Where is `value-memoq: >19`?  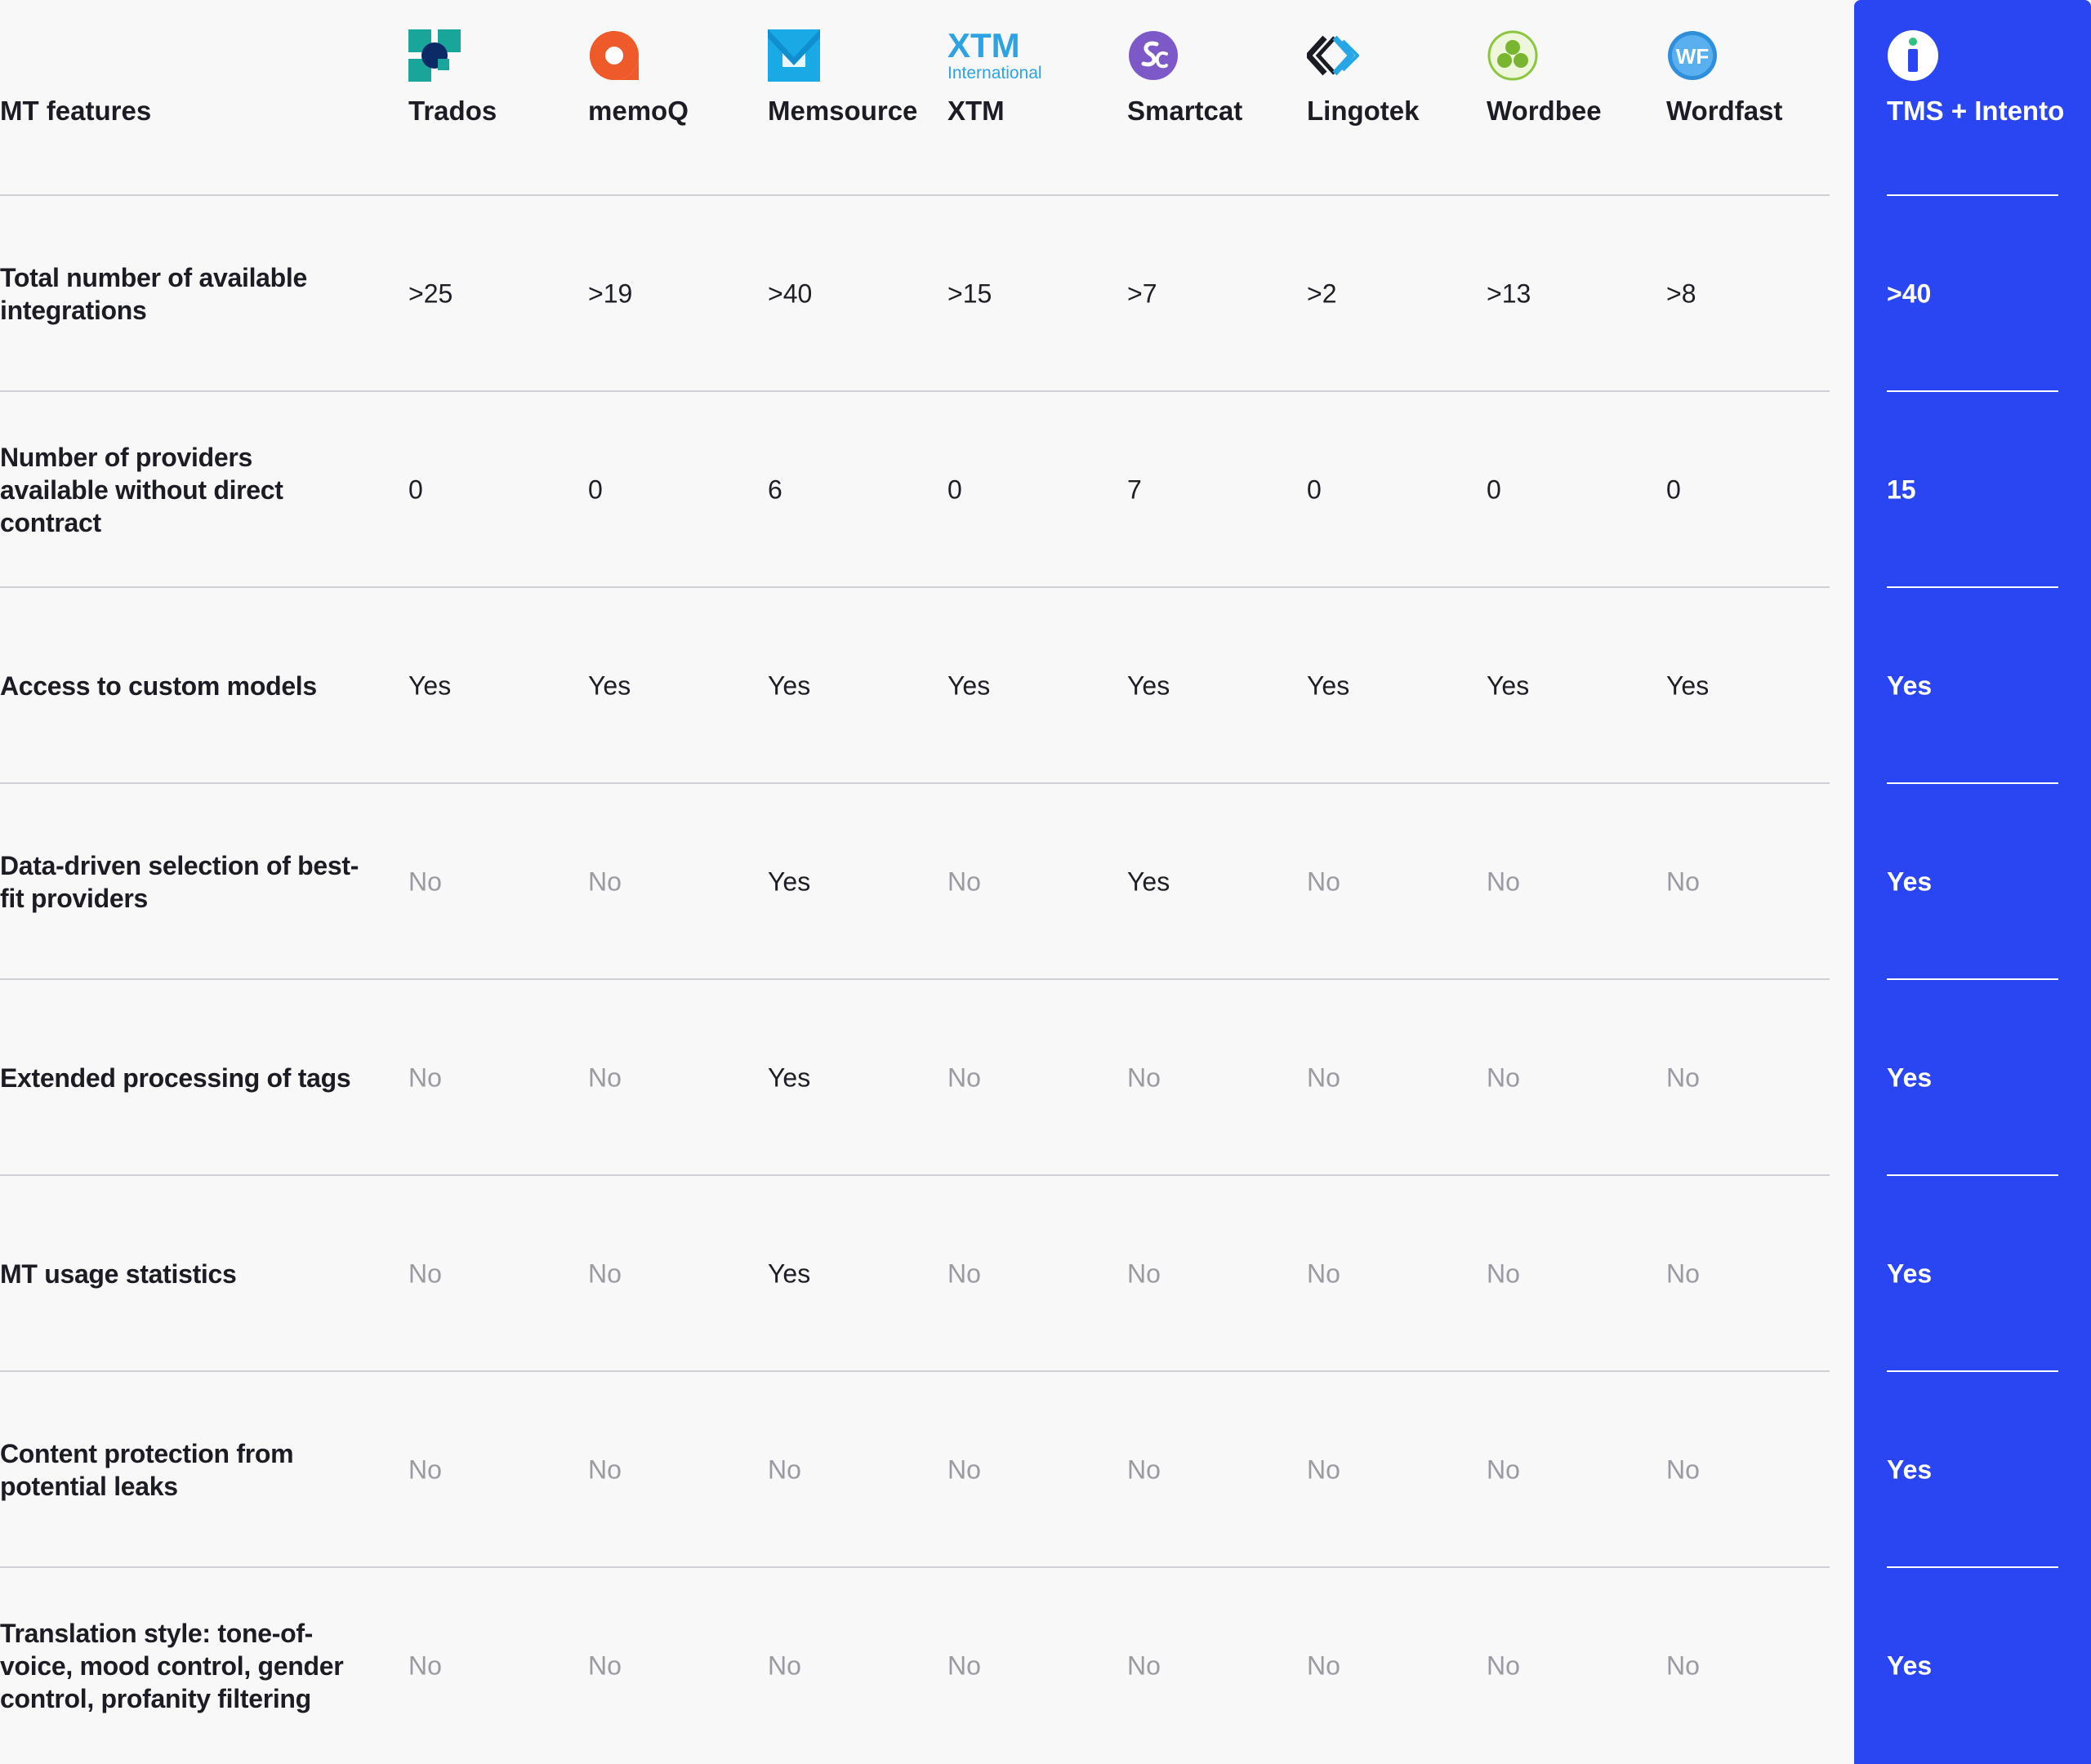 value-memoq: >19 is located at coordinates (610, 293).